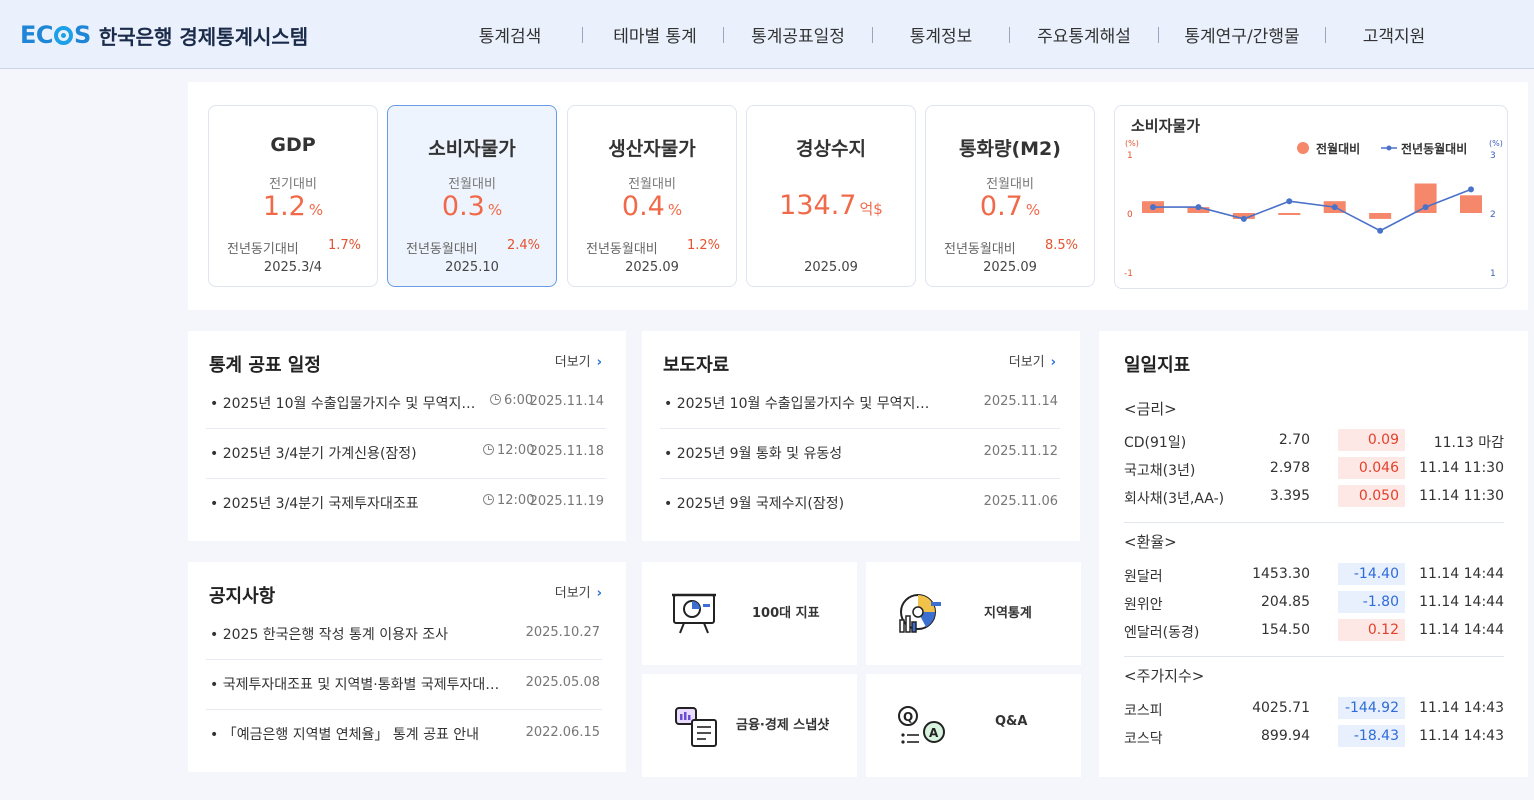 The height and width of the screenshot is (800, 1534). What do you see at coordinates (472, 267) in the screenshot?
I see `indicator-period: 2025.10` at bounding box center [472, 267].